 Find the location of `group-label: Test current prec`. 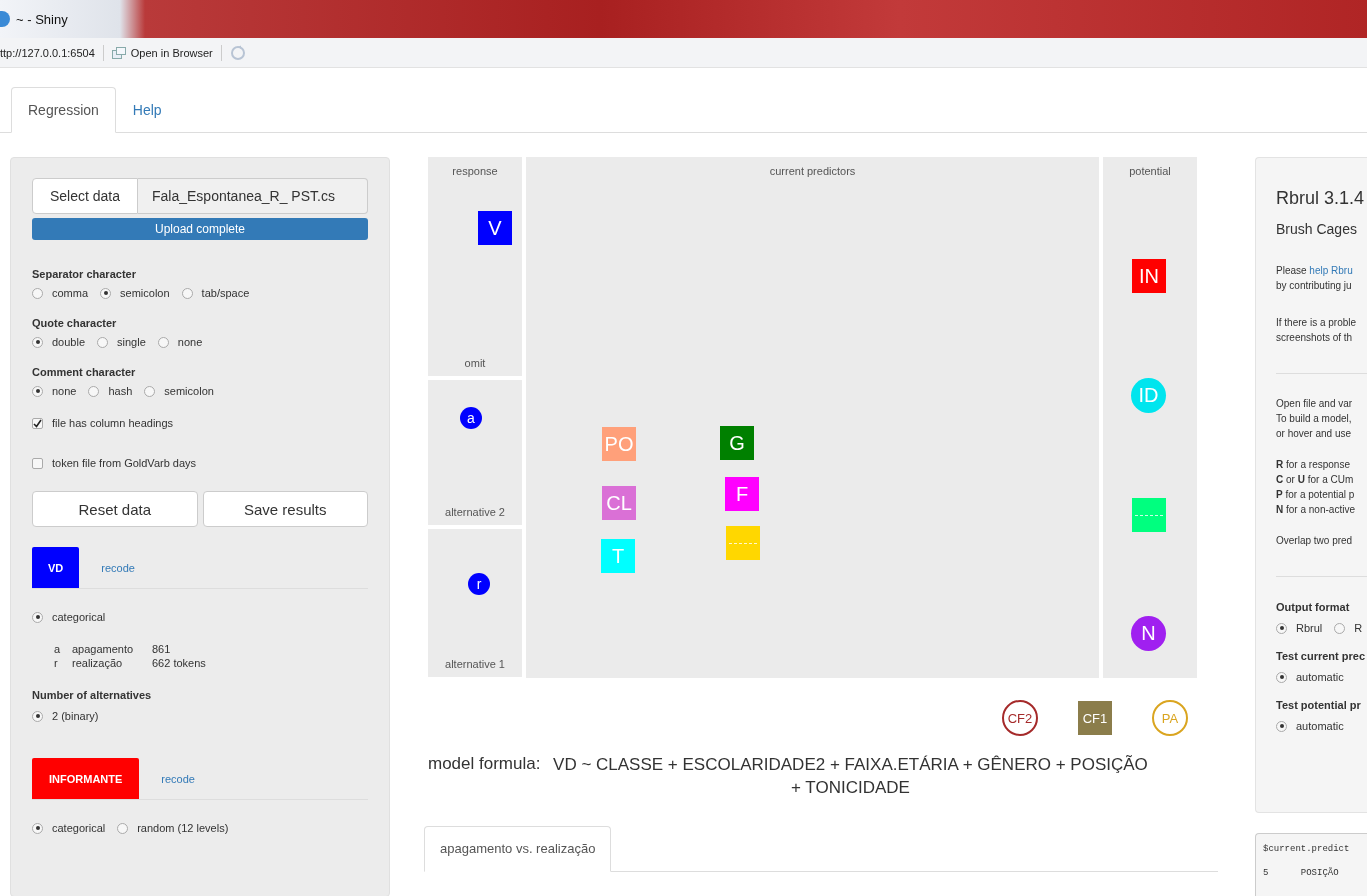

group-label: Test current prec is located at coordinates (1321, 656).